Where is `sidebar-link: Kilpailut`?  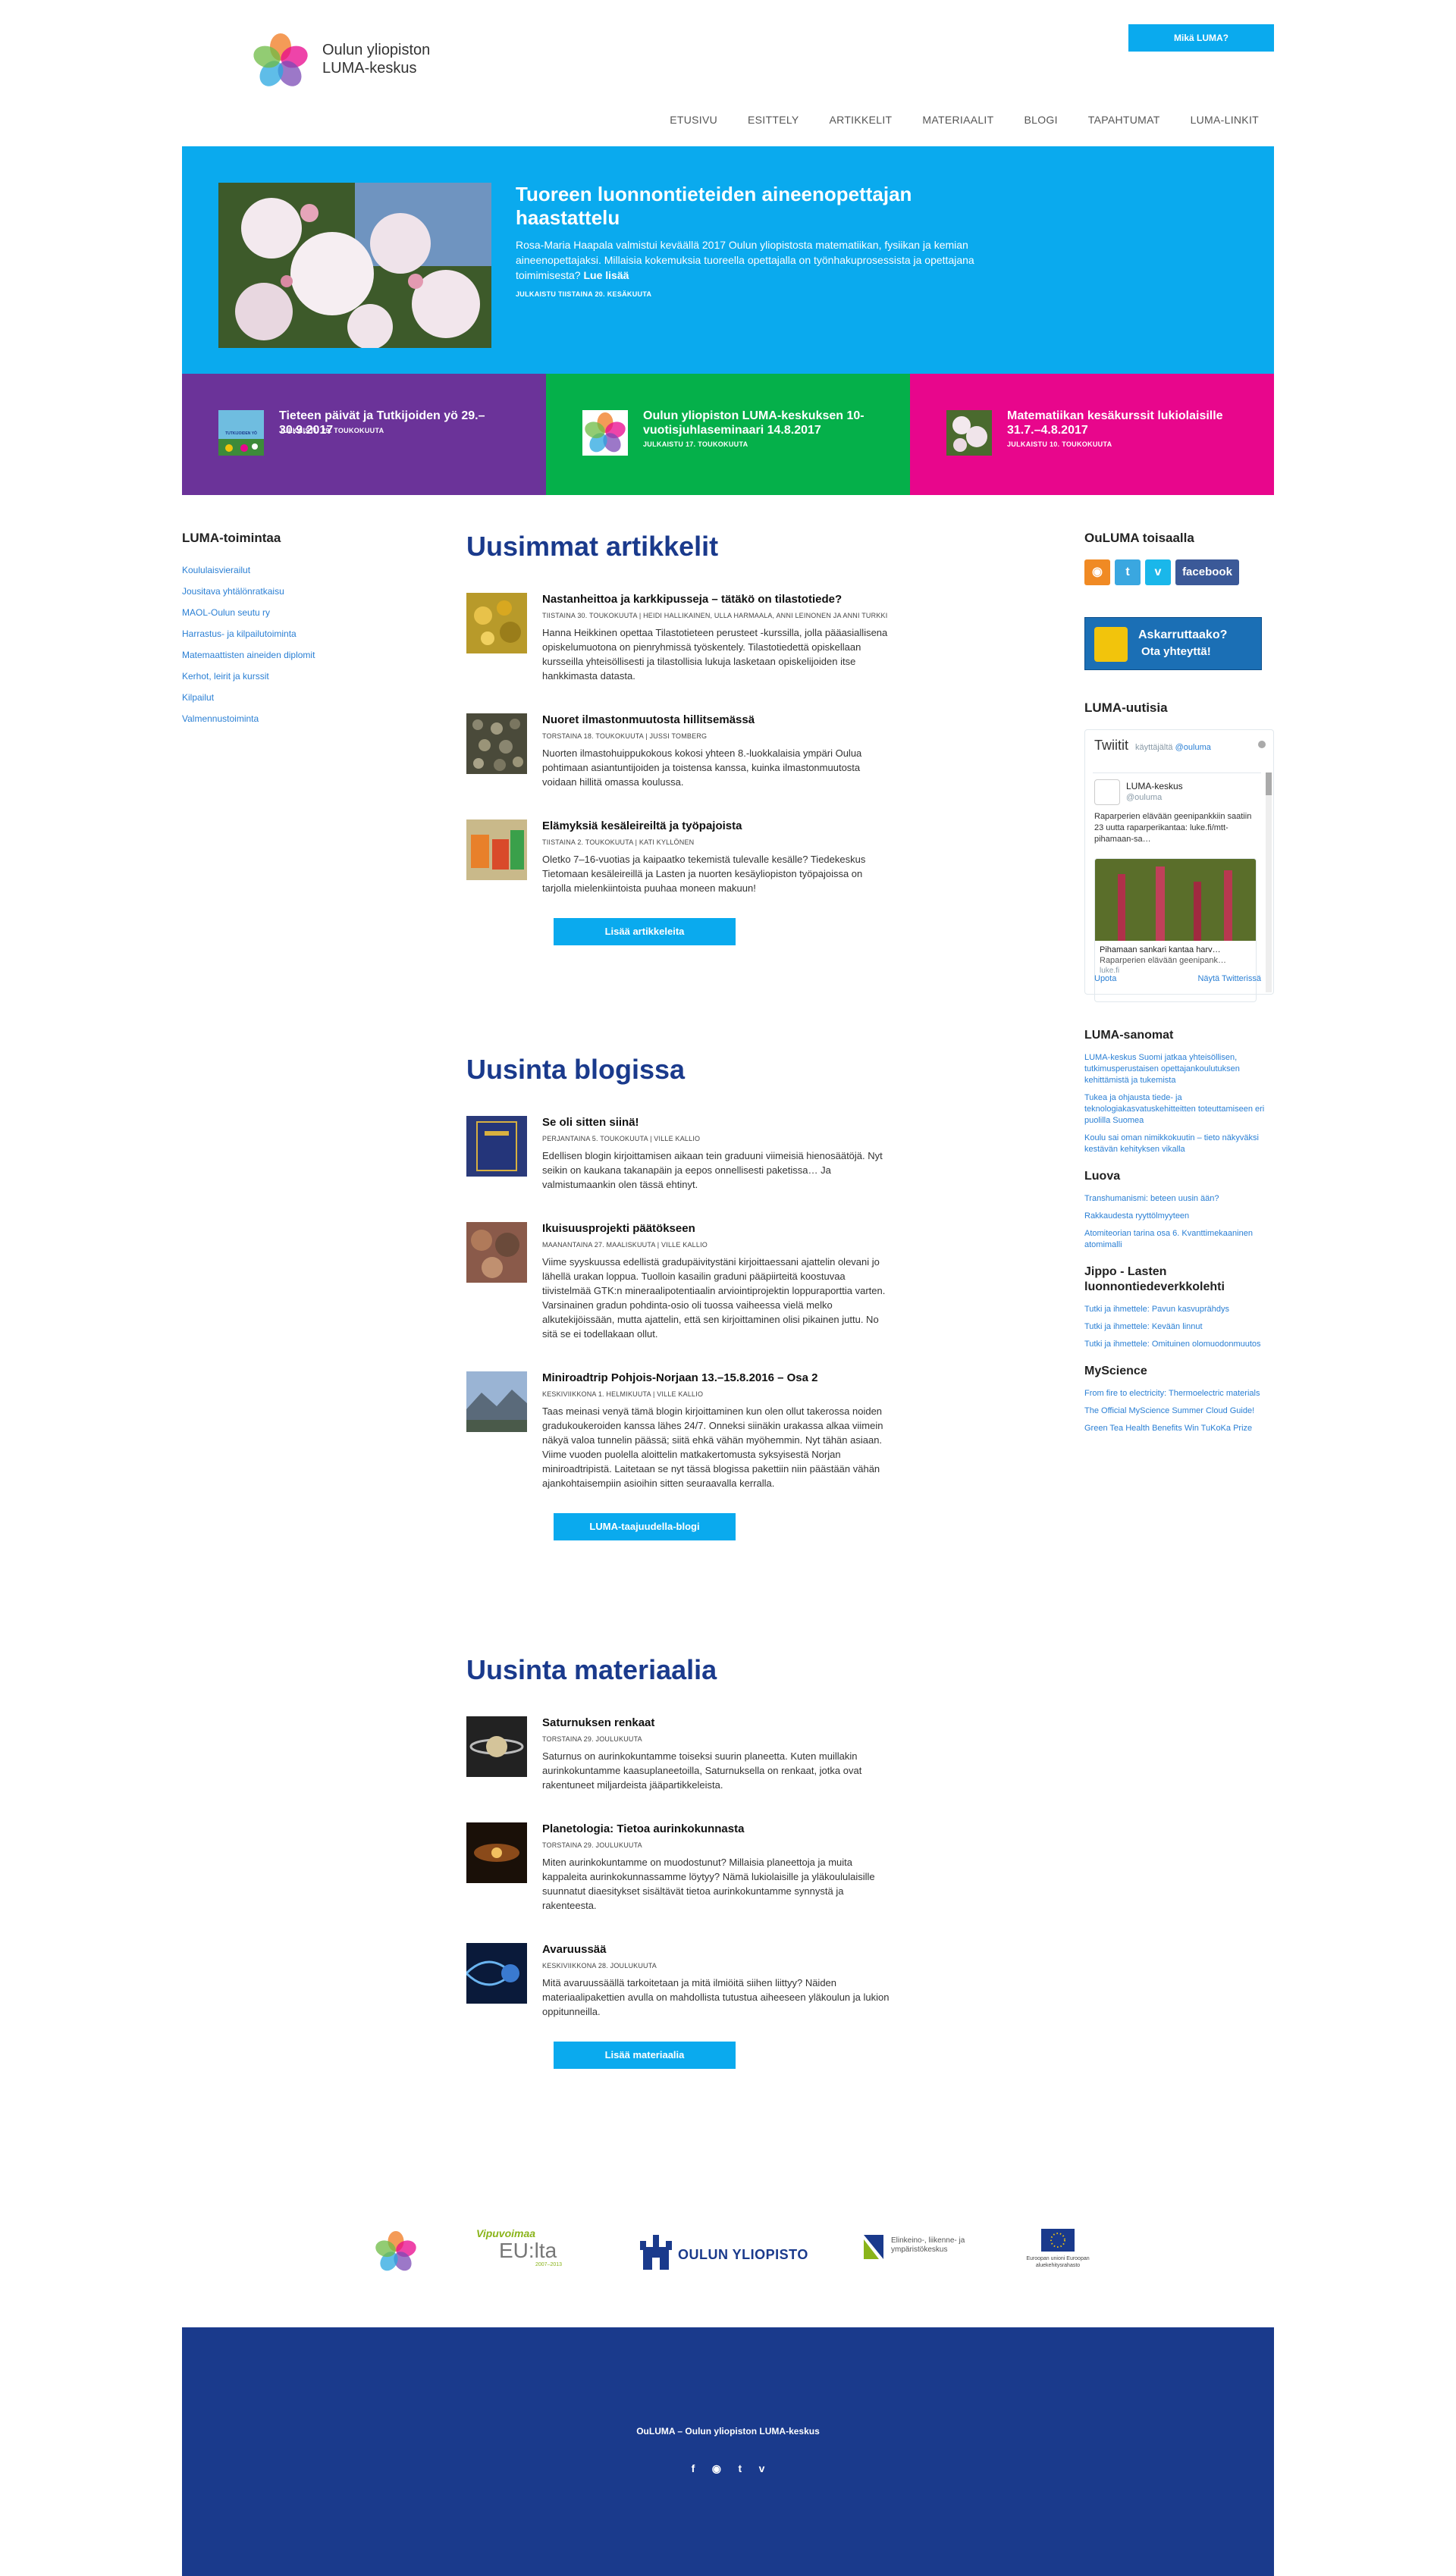 sidebar-link: Kilpailut is located at coordinates (273, 698).